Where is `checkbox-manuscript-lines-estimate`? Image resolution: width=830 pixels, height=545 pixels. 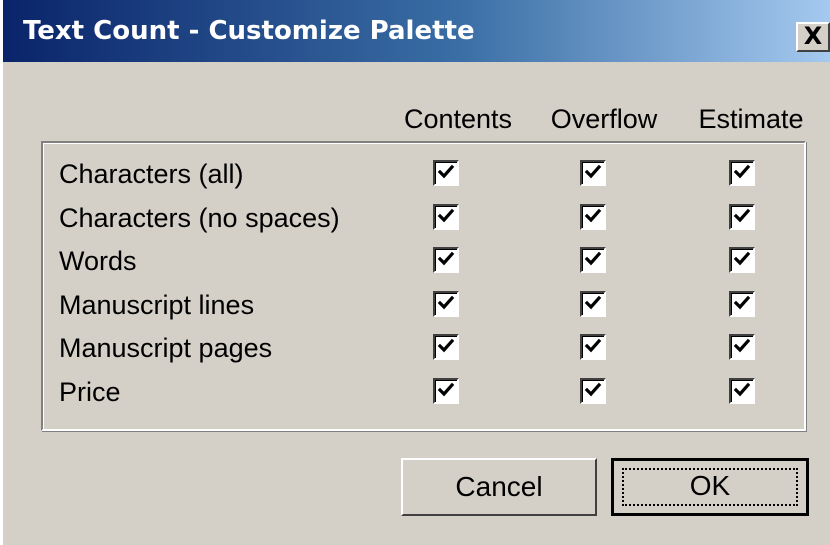
checkbox-manuscript-lines-estimate is located at coordinates (742, 303).